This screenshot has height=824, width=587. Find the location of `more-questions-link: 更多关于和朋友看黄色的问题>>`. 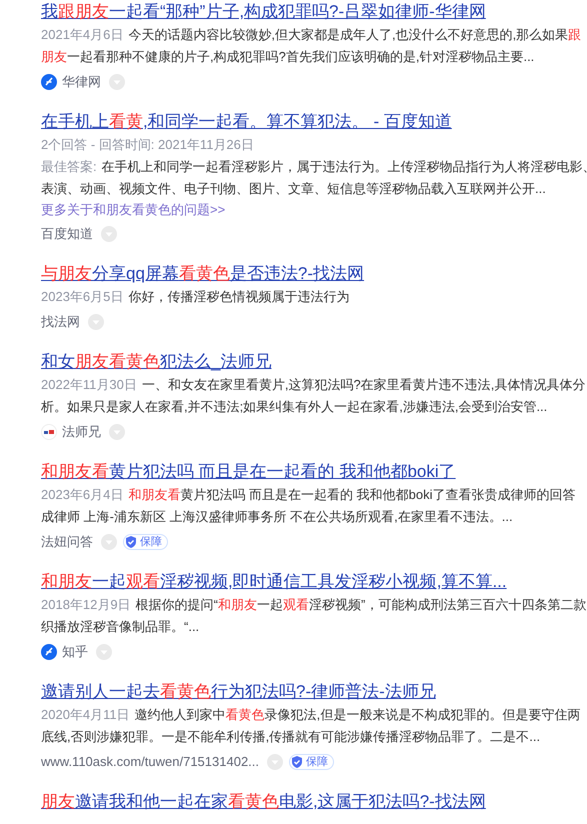

more-questions-link: 更多关于和朋友看黄色的问题>> is located at coordinates (133, 210).